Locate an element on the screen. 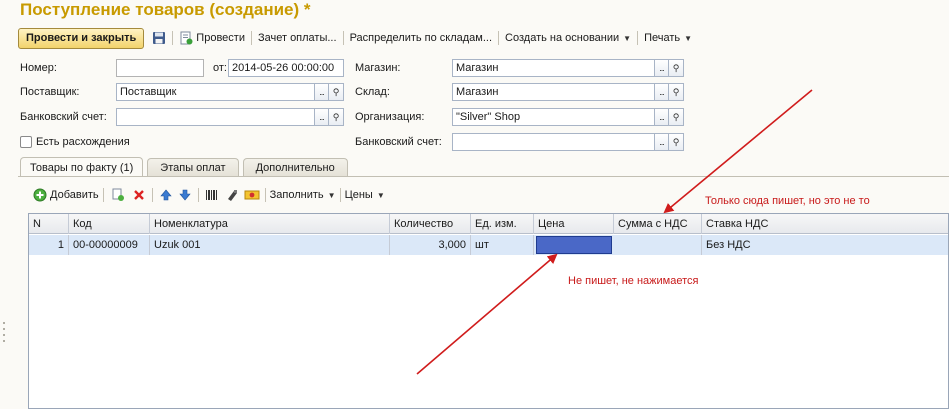 The height and width of the screenshot is (409, 949). post-button: Провести is located at coordinates (212, 38).